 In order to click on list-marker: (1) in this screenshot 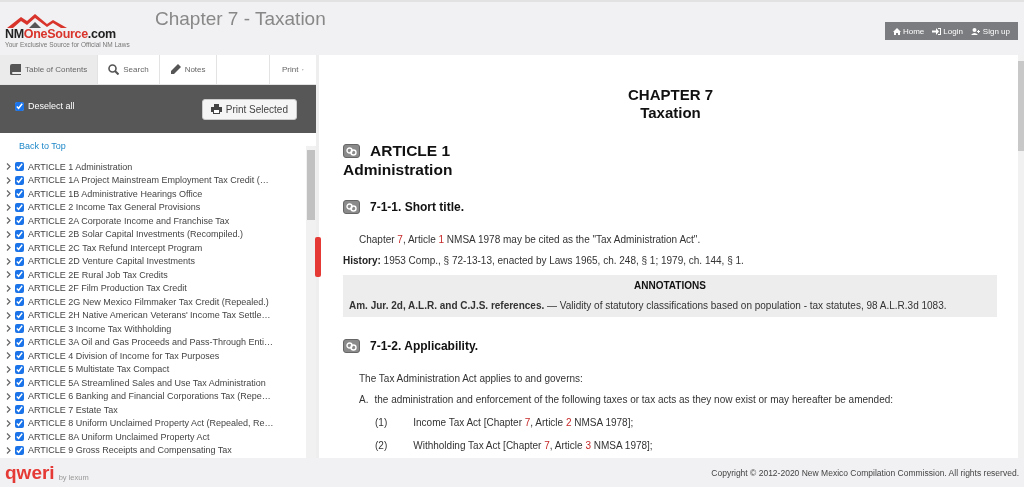, I will do `click(381, 422)`.